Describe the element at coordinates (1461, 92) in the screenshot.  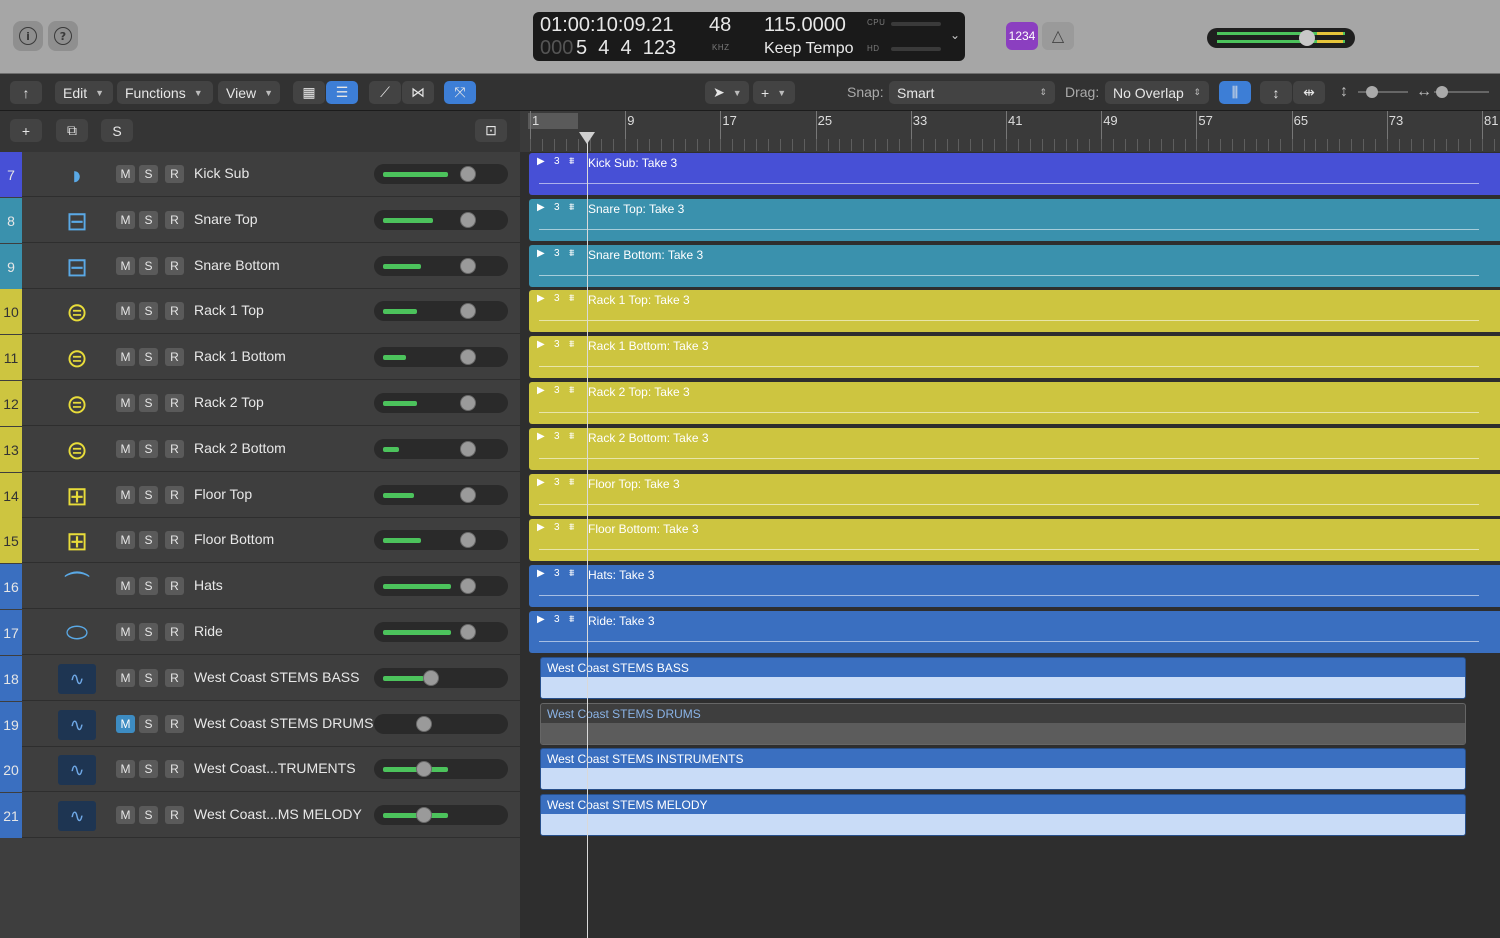
I see `horizontal-zoom-slider` at that location.